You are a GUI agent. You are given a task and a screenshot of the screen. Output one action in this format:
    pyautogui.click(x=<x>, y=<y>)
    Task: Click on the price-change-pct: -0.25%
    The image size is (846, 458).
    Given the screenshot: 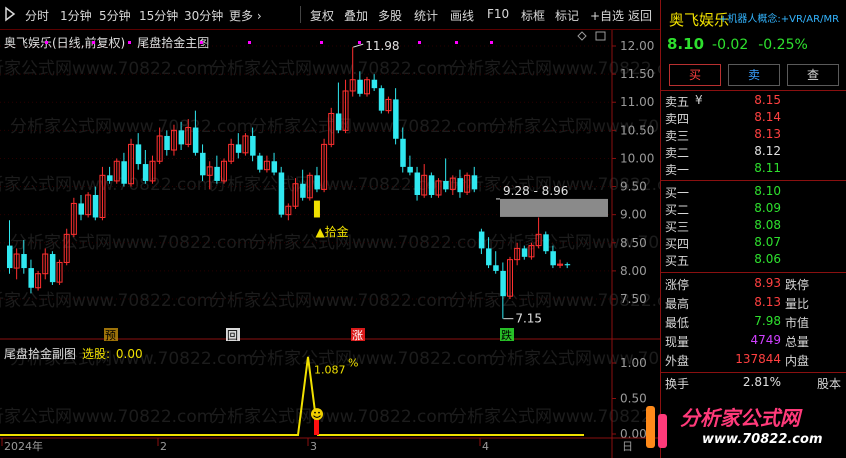 What is the action you would take?
    pyautogui.click(x=783, y=45)
    